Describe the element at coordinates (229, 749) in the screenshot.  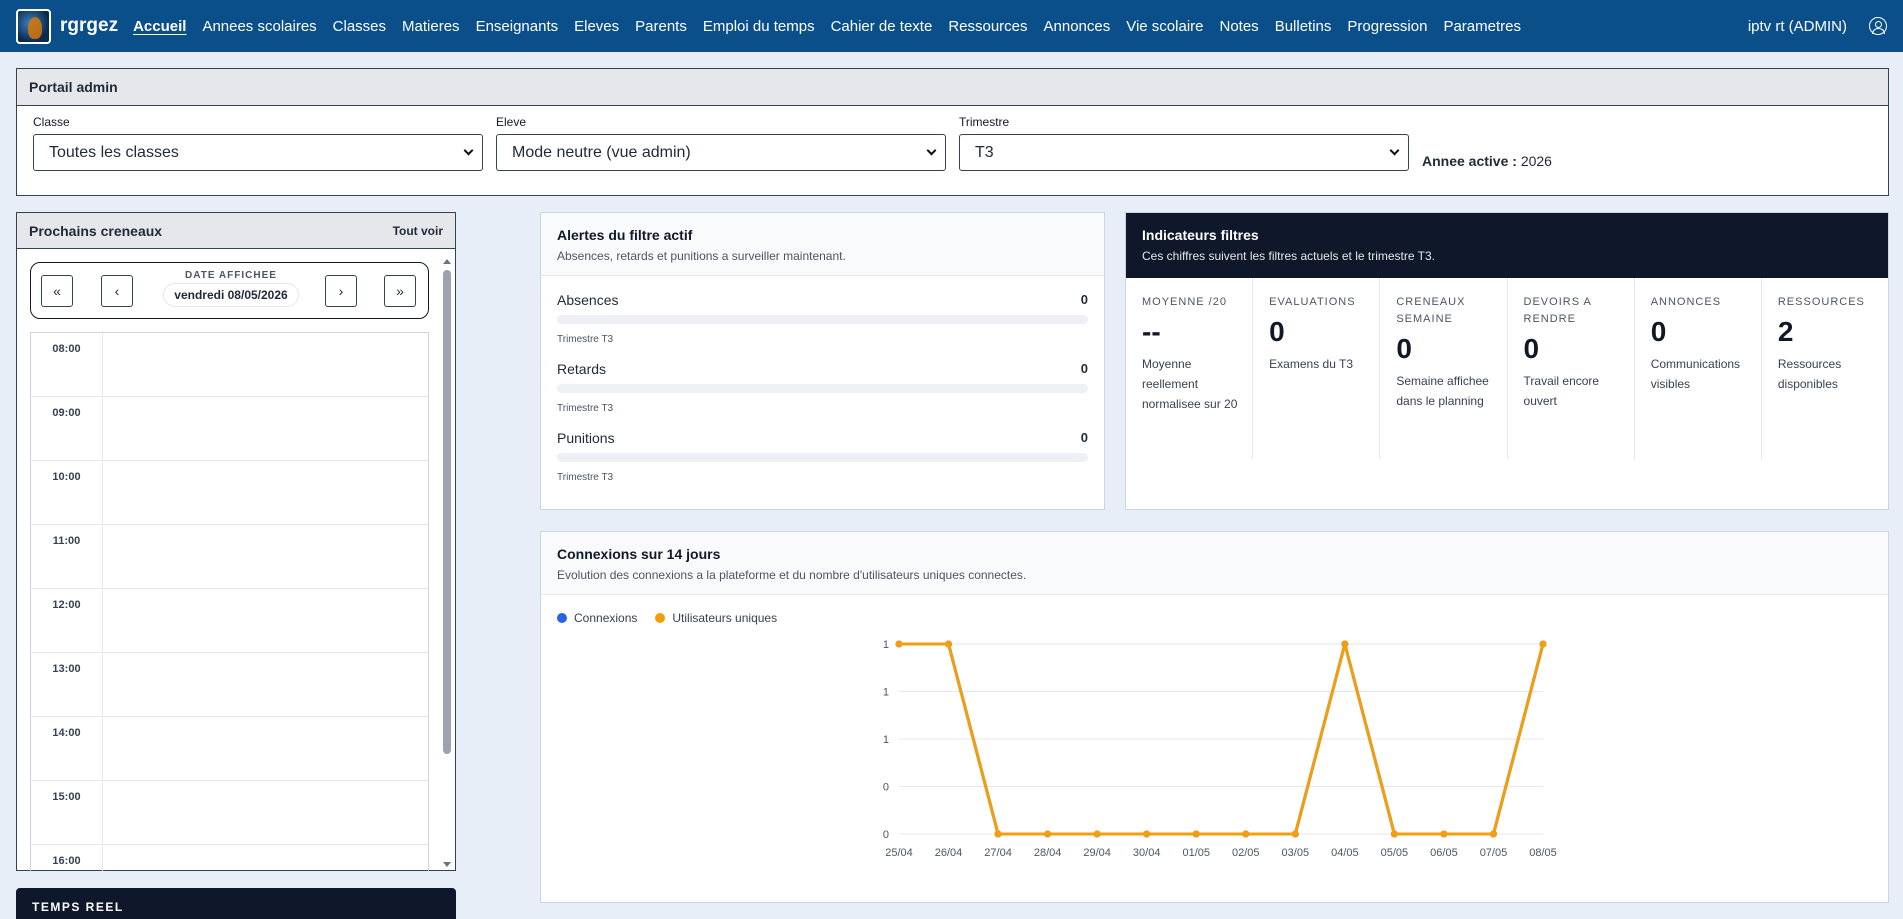
I see `time-slot: 14:00` at that location.